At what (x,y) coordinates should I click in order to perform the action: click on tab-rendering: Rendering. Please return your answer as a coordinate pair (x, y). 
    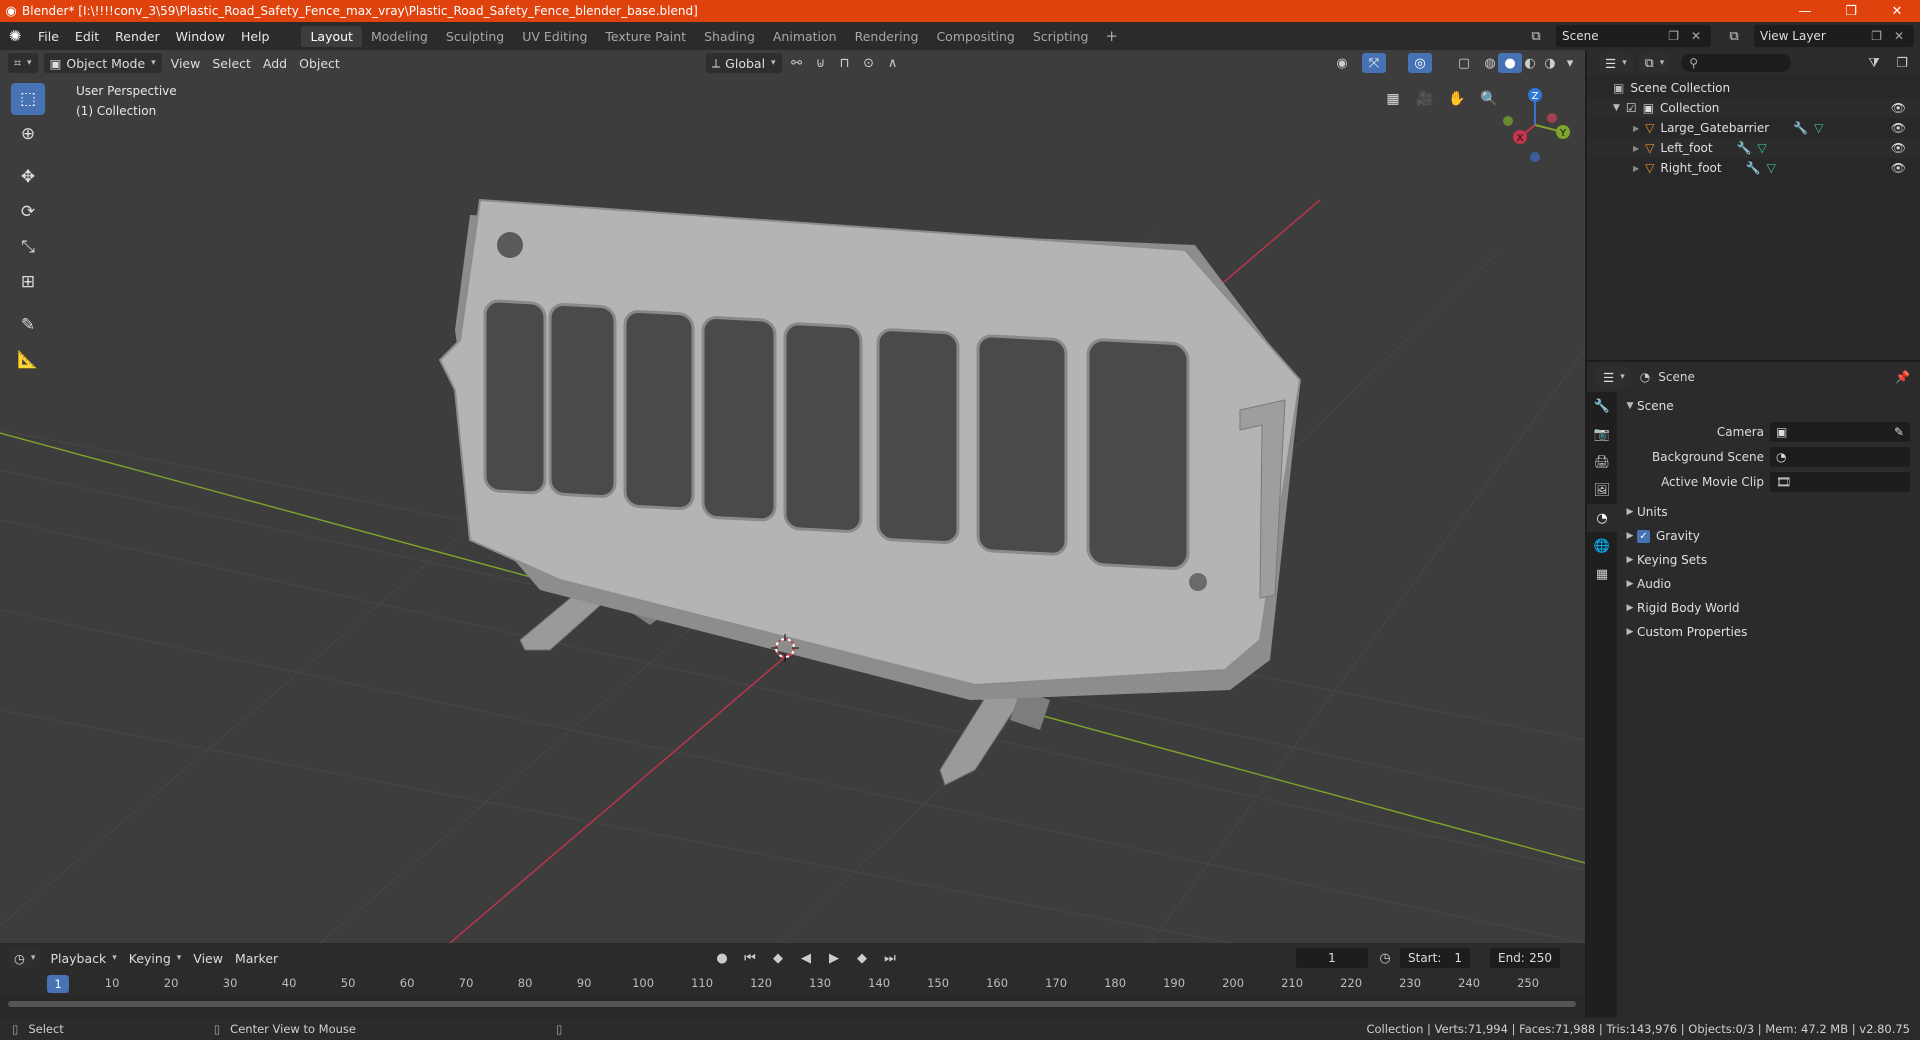
    Looking at the image, I should click on (887, 36).